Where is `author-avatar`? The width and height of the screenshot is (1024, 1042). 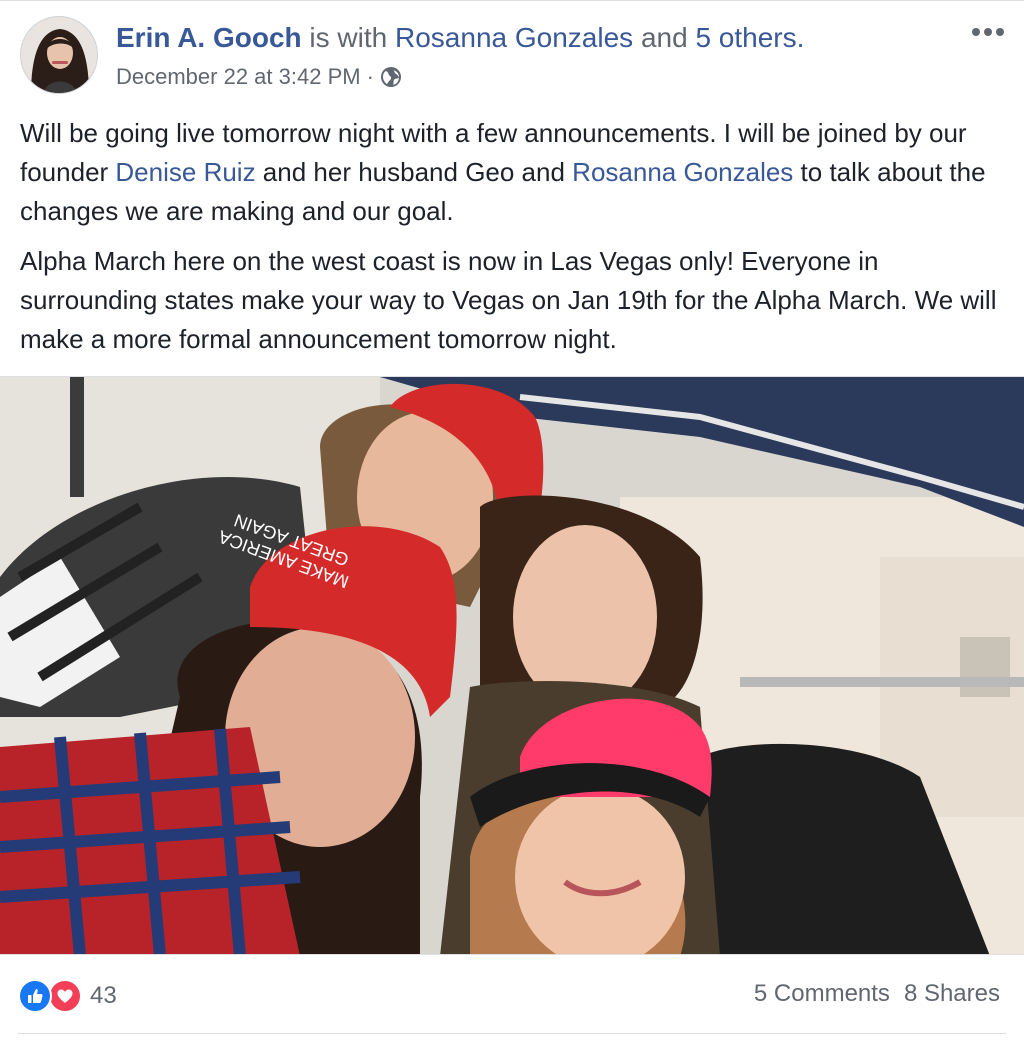 author-avatar is located at coordinates (59, 55).